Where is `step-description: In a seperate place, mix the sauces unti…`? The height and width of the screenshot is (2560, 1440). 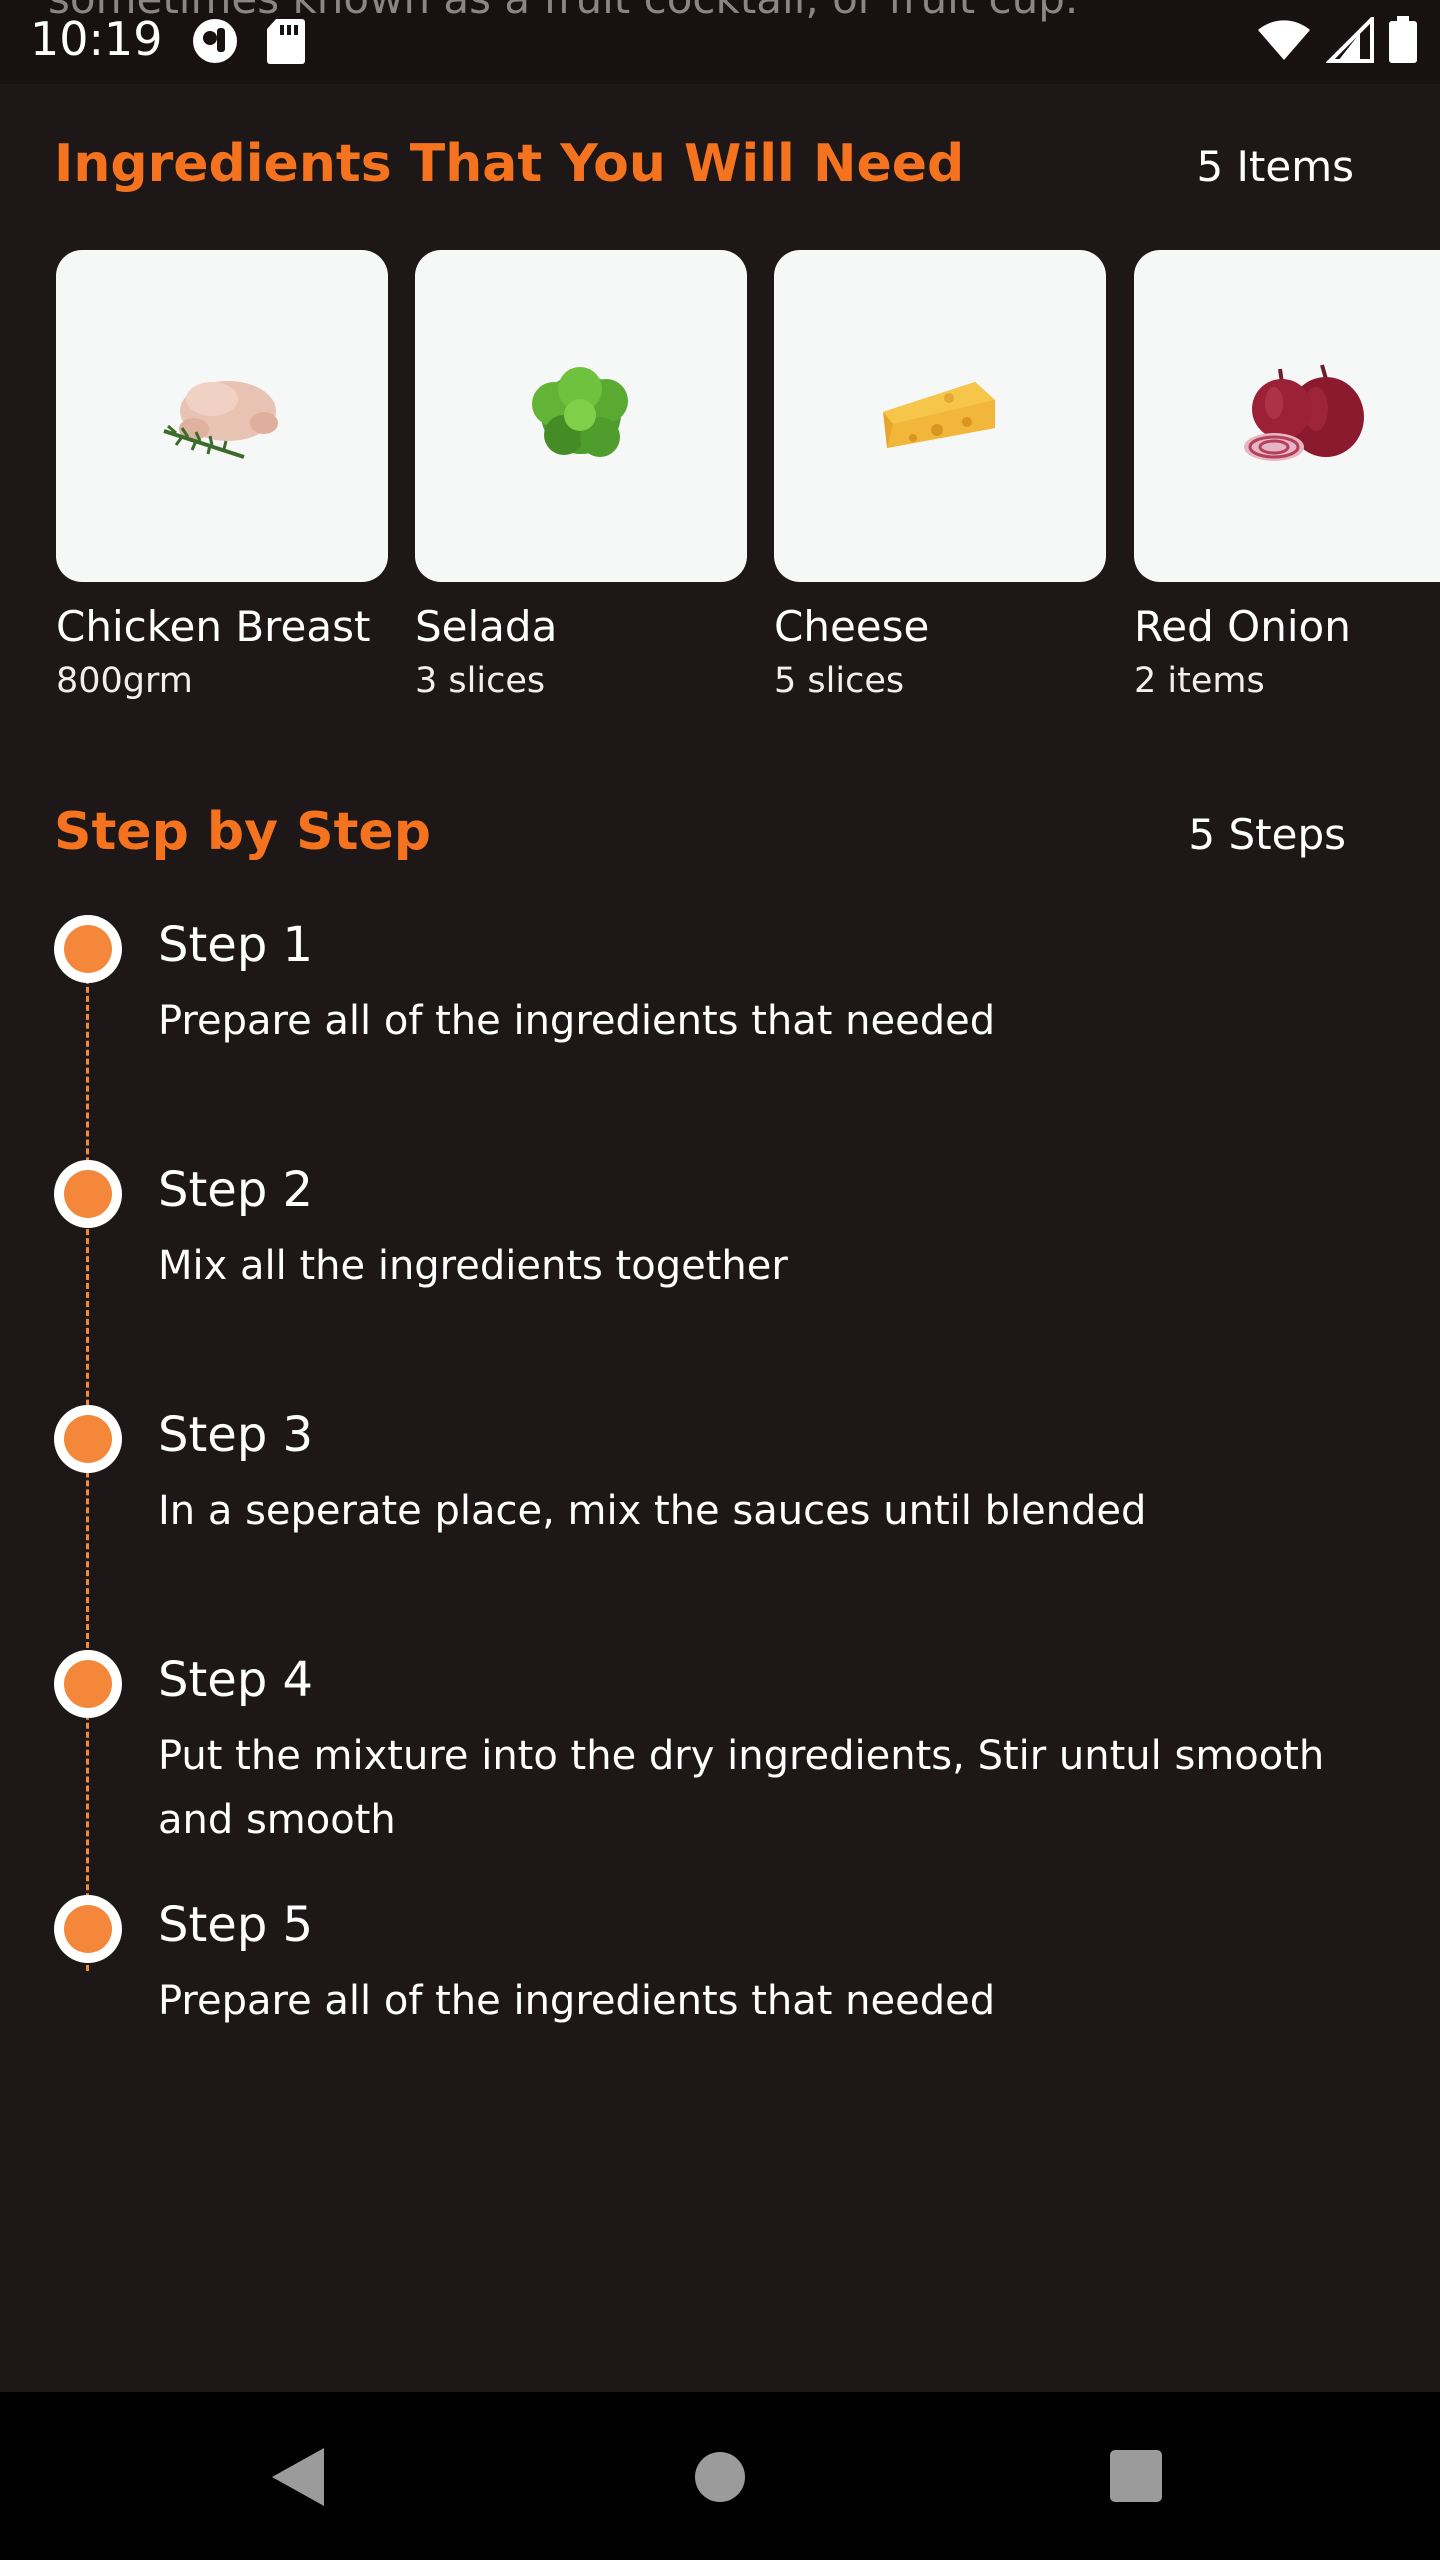 step-description: In a seperate place, mix the sauces unti… is located at coordinates (652, 1511).